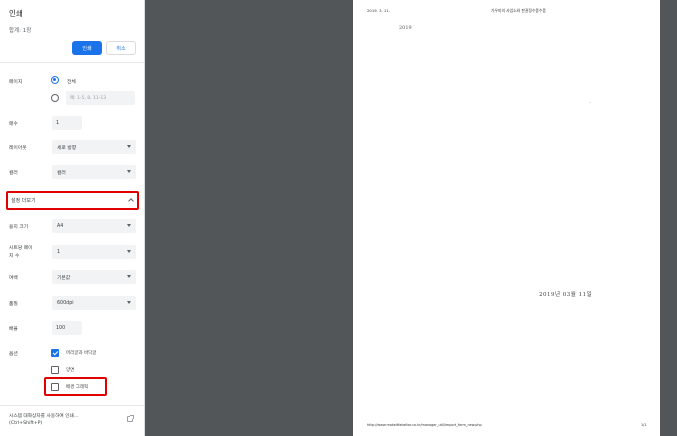 The height and width of the screenshot is (436, 677). Describe the element at coordinates (60, 226) in the screenshot. I see `paper-size-value: A4` at that location.